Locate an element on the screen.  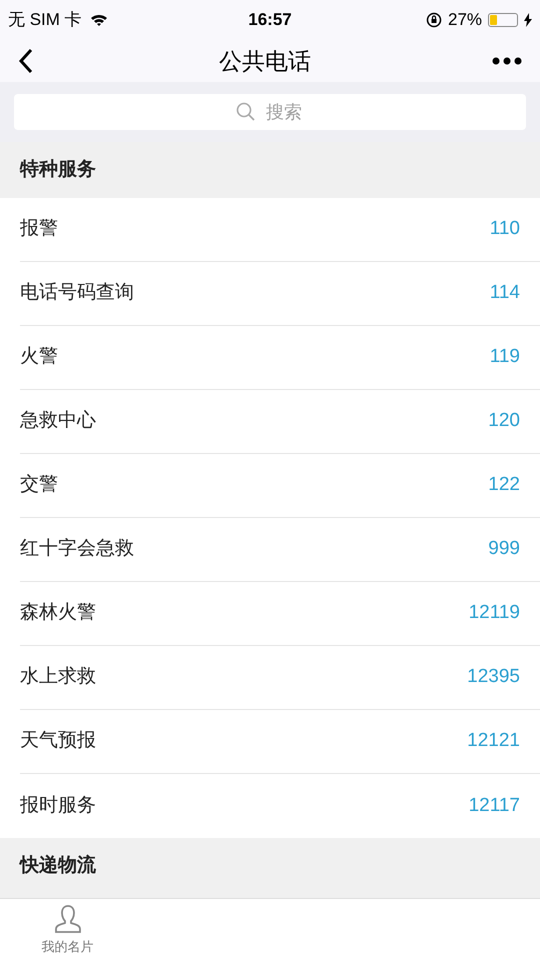
search-icon is located at coordinates (246, 112).